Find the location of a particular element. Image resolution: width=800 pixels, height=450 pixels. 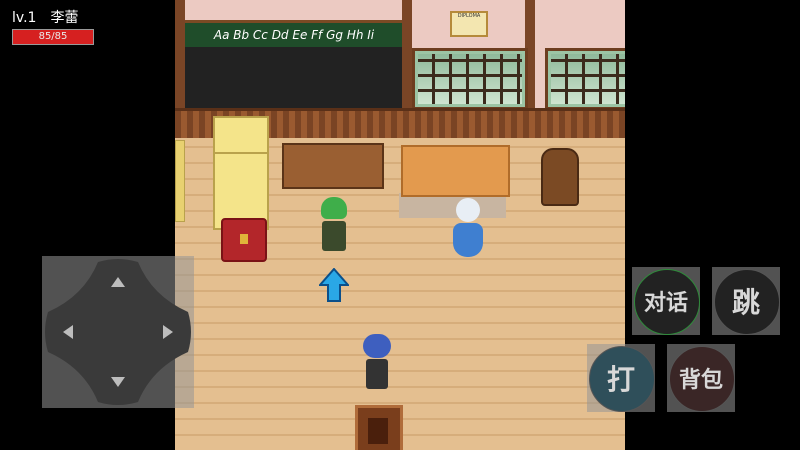

bag-button-label: 背包 is located at coordinates (700, 380).